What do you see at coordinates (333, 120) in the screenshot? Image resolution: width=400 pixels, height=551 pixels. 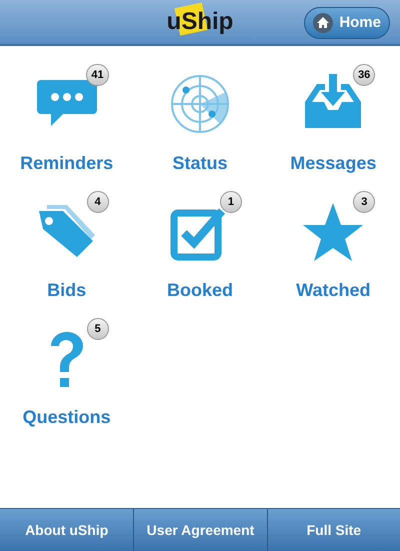 I see `menu-tile: 36 Messages` at bounding box center [333, 120].